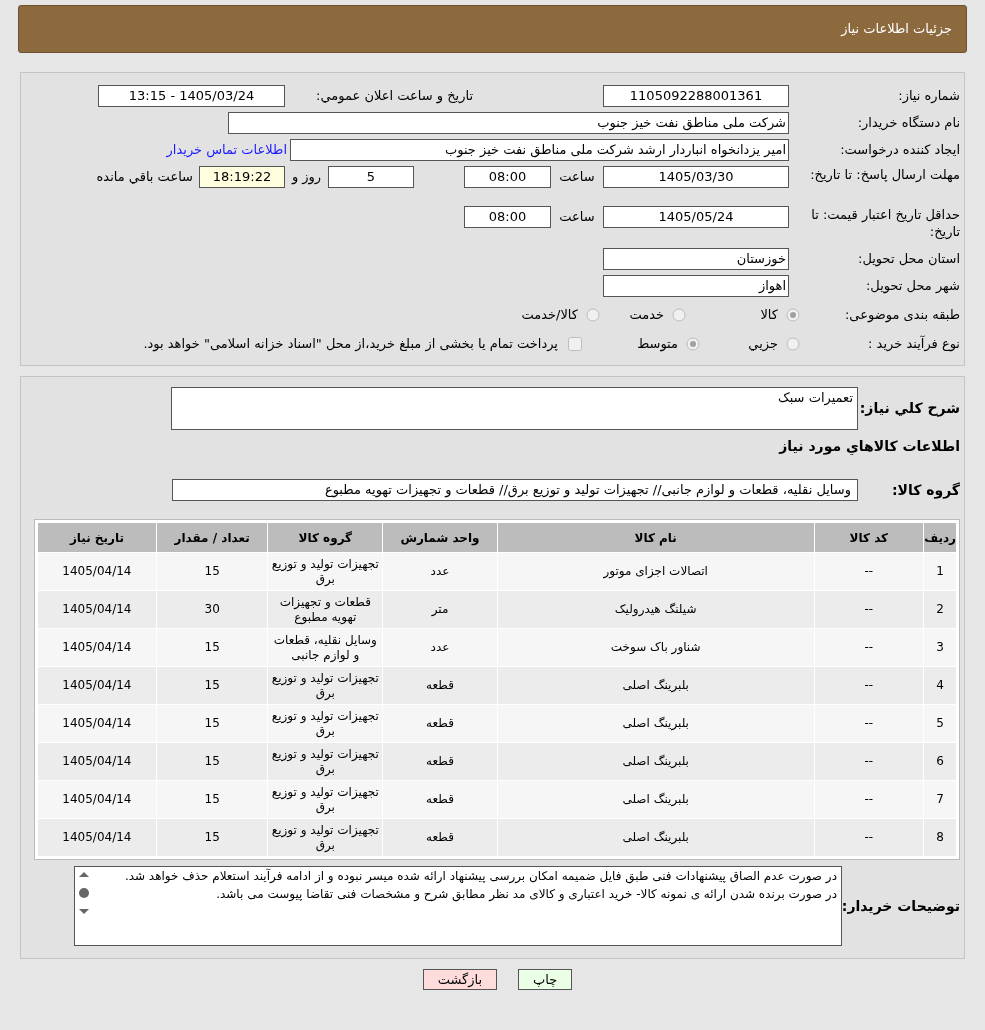  Describe the element at coordinates (226, 149) in the screenshot. I see `contact-link: اطلاعات تماس خریدار` at that location.